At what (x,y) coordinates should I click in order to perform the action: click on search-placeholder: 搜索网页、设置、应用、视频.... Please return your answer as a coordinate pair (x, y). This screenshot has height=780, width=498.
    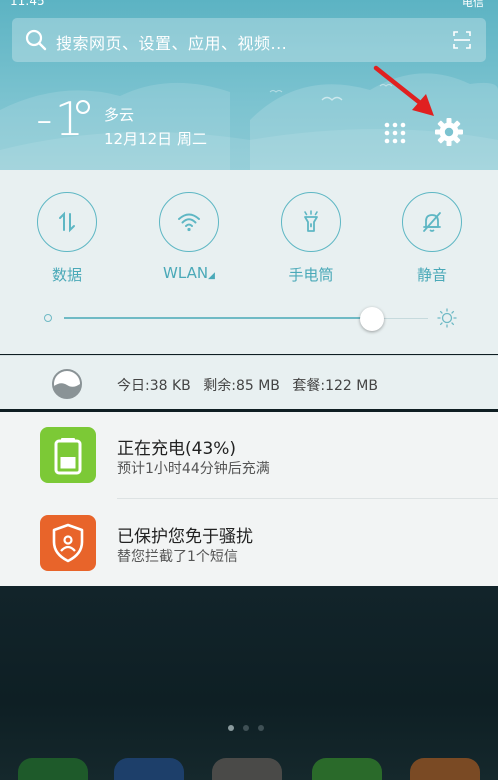
    Looking at the image, I should click on (172, 43).